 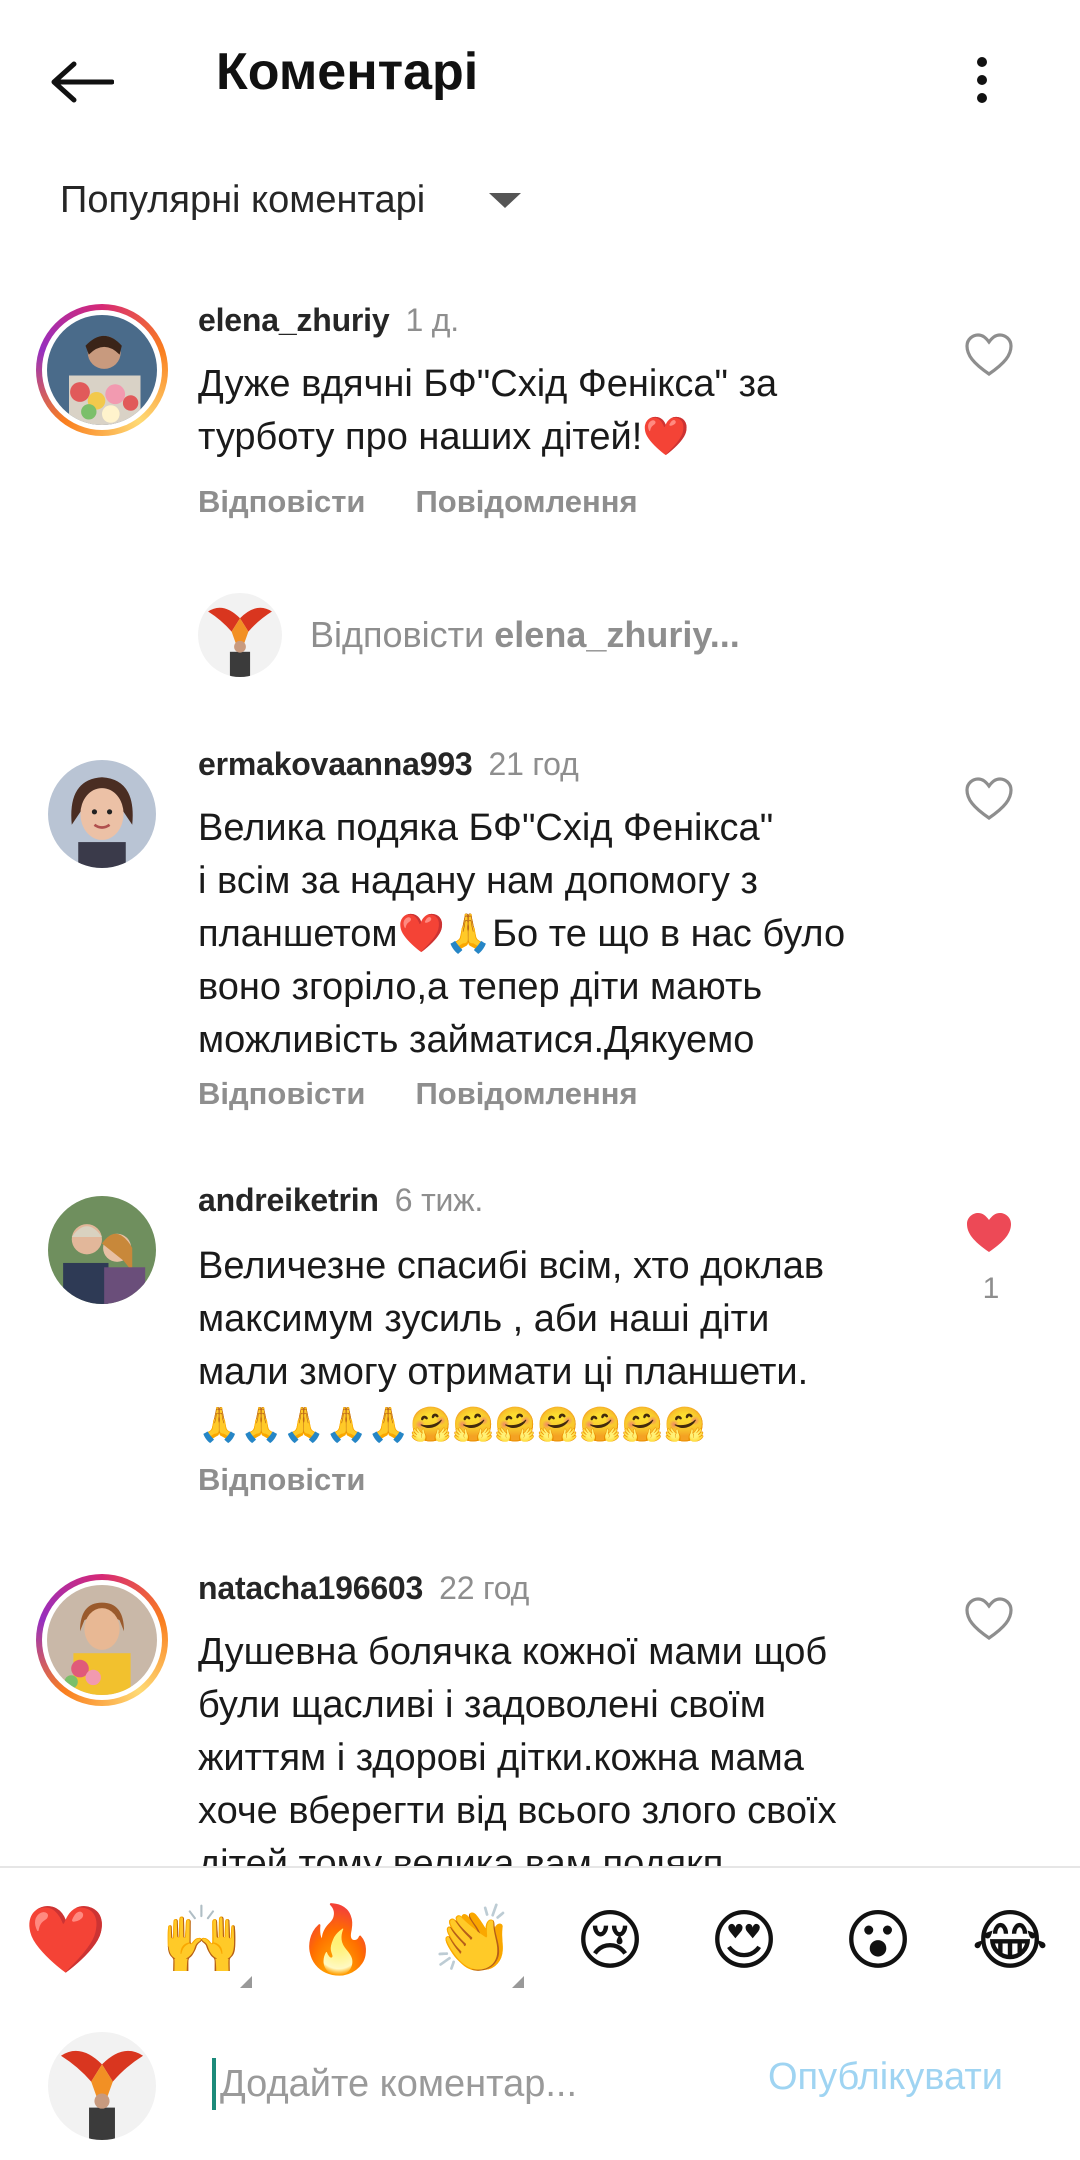 I want to click on comment-timestamp: 22 год, so click(x=484, y=1588).